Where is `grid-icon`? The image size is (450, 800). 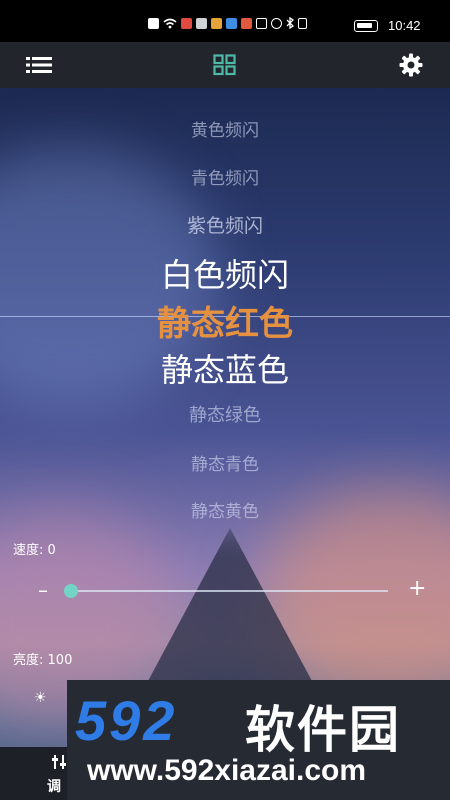 grid-icon is located at coordinates (225, 65).